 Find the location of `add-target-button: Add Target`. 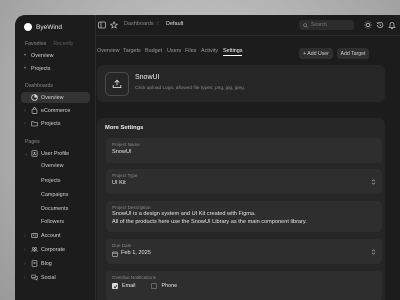

add-target-button: Add Target is located at coordinates (353, 53).